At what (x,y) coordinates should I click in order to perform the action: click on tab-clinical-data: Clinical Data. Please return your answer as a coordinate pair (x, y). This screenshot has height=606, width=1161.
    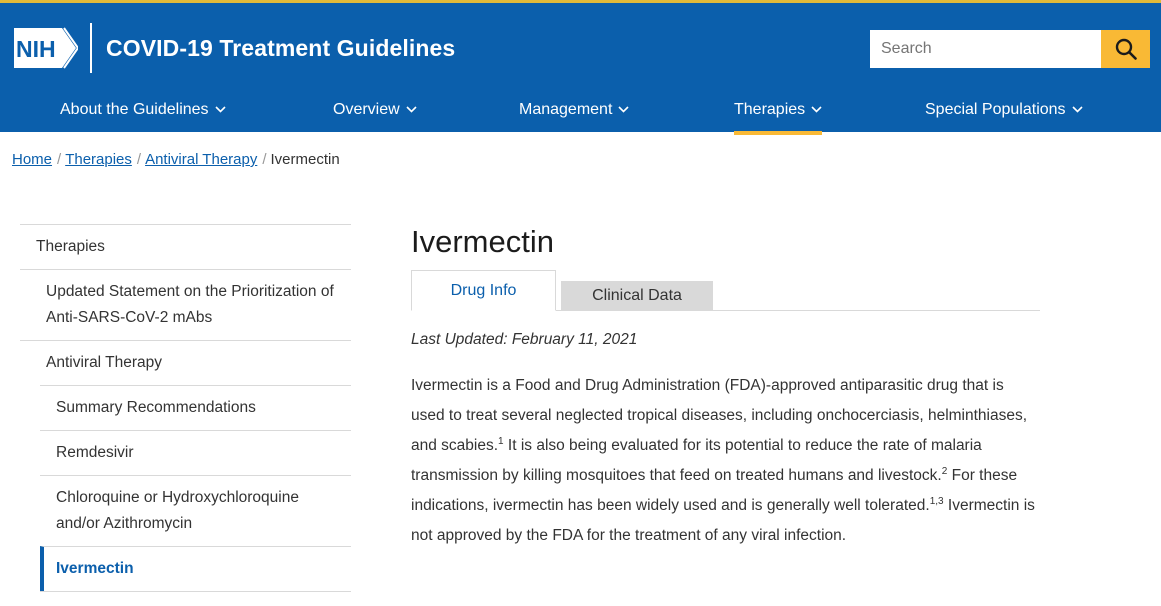
    Looking at the image, I should click on (637, 296).